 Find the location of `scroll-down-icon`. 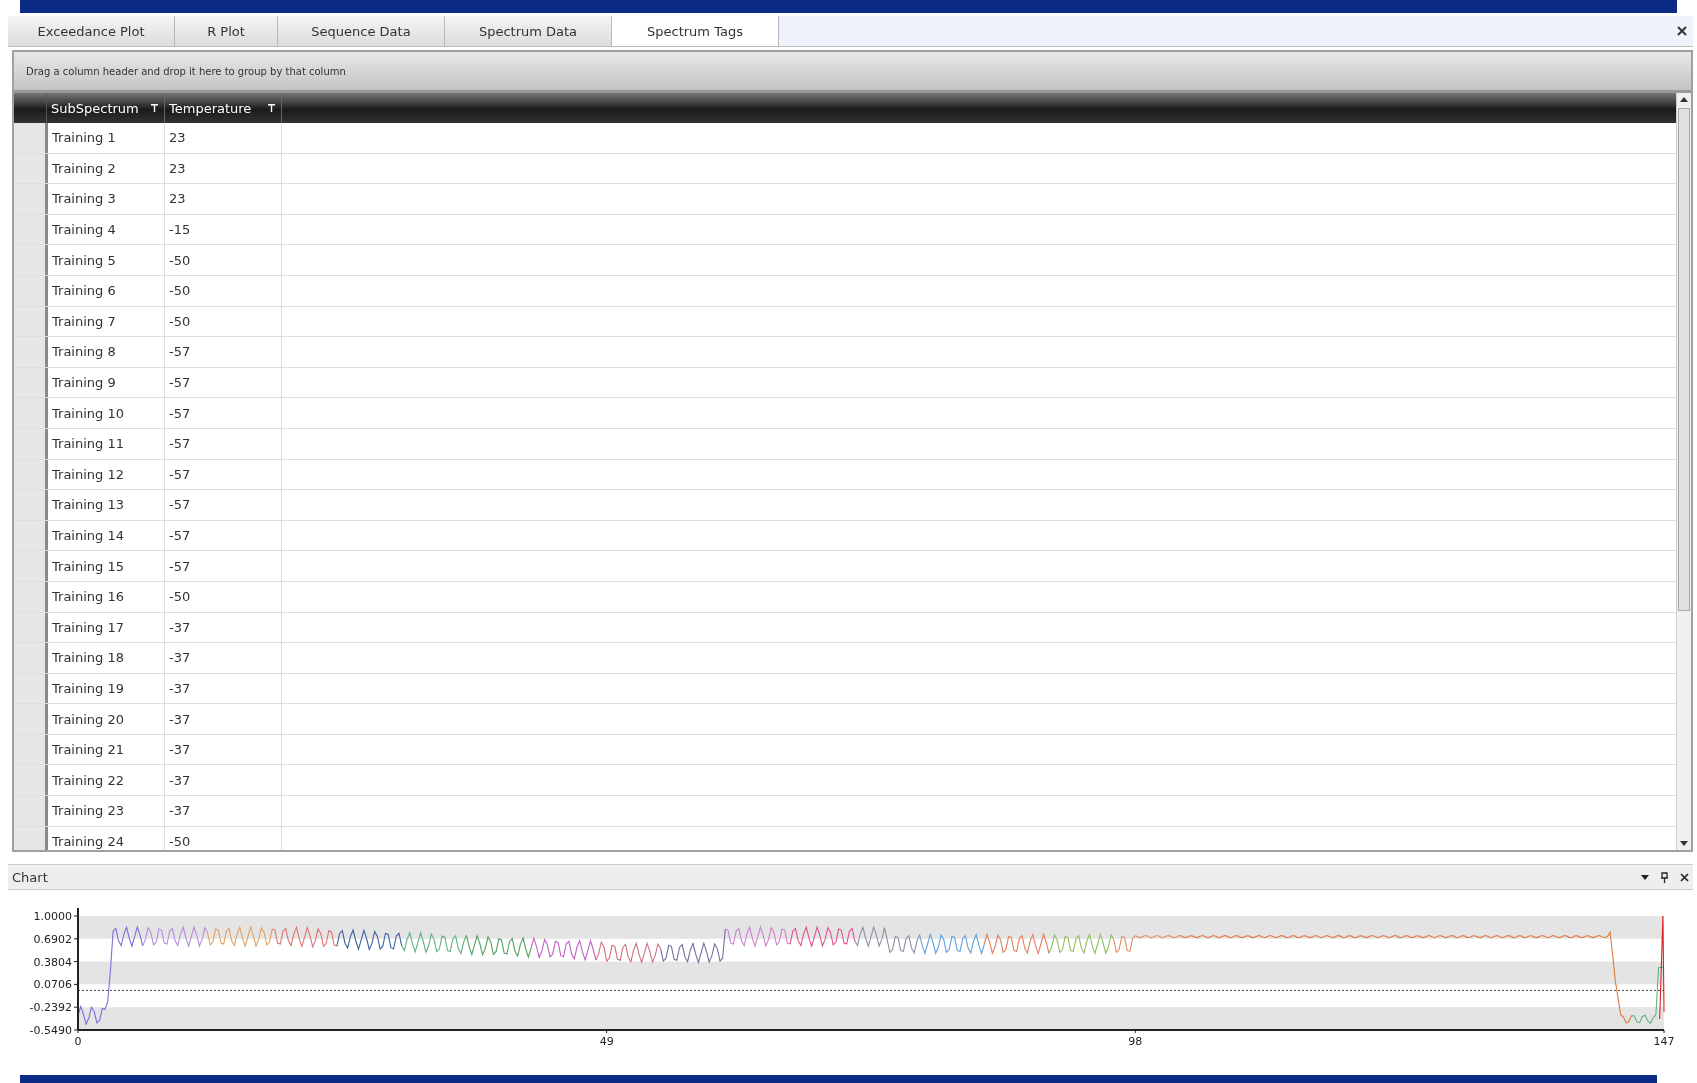

scroll-down-icon is located at coordinates (1684, 843).